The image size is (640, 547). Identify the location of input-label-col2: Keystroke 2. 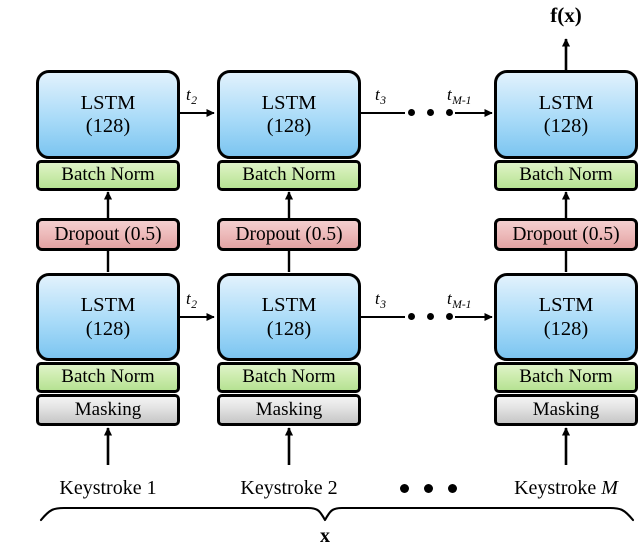
(289, 488).